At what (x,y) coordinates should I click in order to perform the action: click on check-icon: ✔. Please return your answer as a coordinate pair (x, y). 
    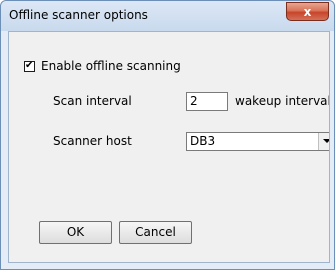
    Looking at the image, I should click on (29, 65).